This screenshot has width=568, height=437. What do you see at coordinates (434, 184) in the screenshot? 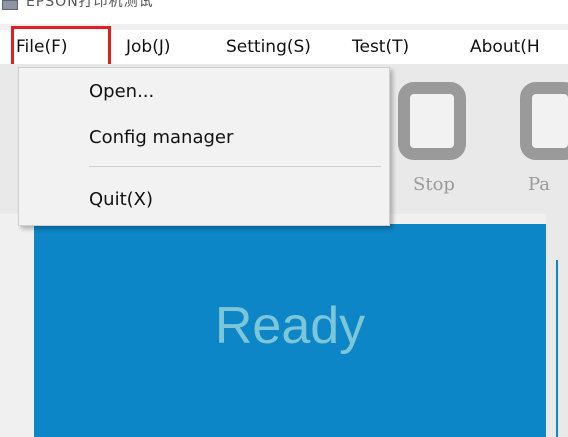
I see `stop-button-label: Stop` at bounding box center [434, 184].